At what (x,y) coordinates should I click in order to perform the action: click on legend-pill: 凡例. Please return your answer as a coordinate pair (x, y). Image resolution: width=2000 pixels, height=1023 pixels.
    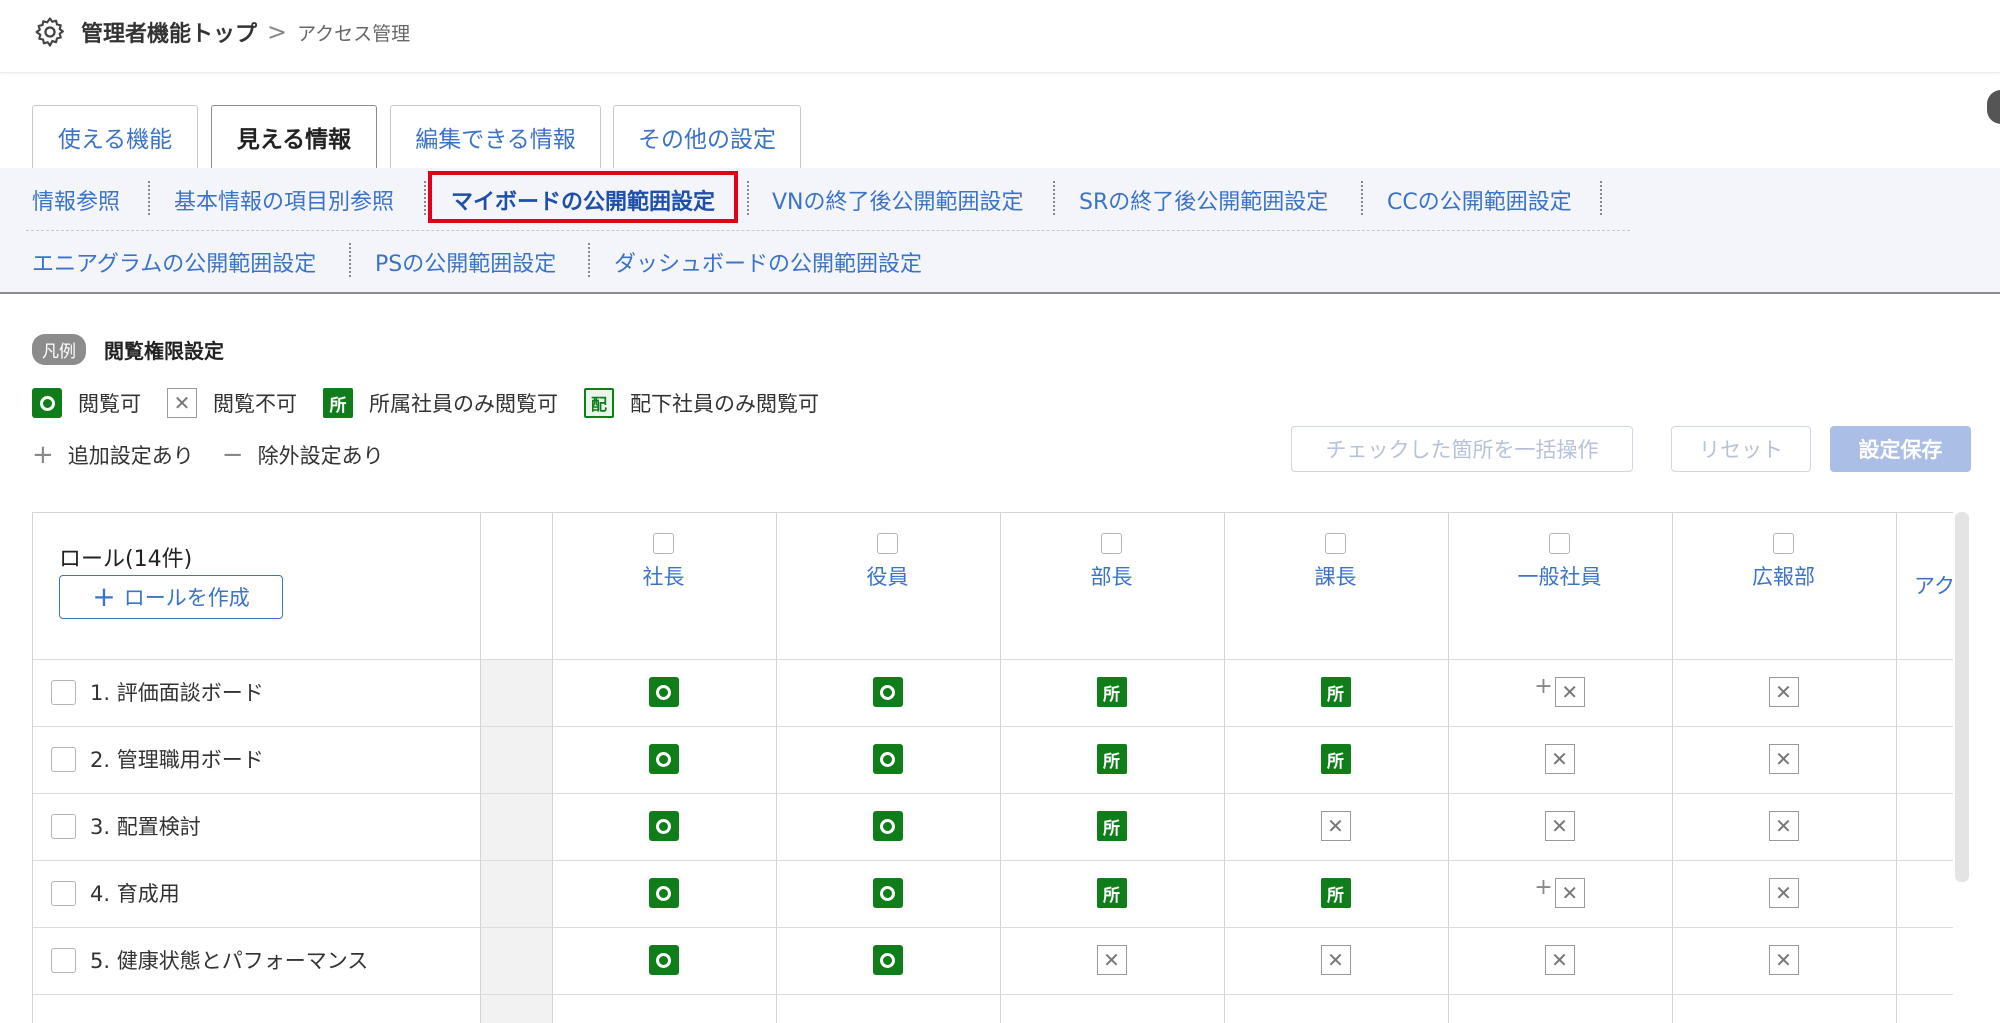
    Looking at the image, I should click on (59, 349).